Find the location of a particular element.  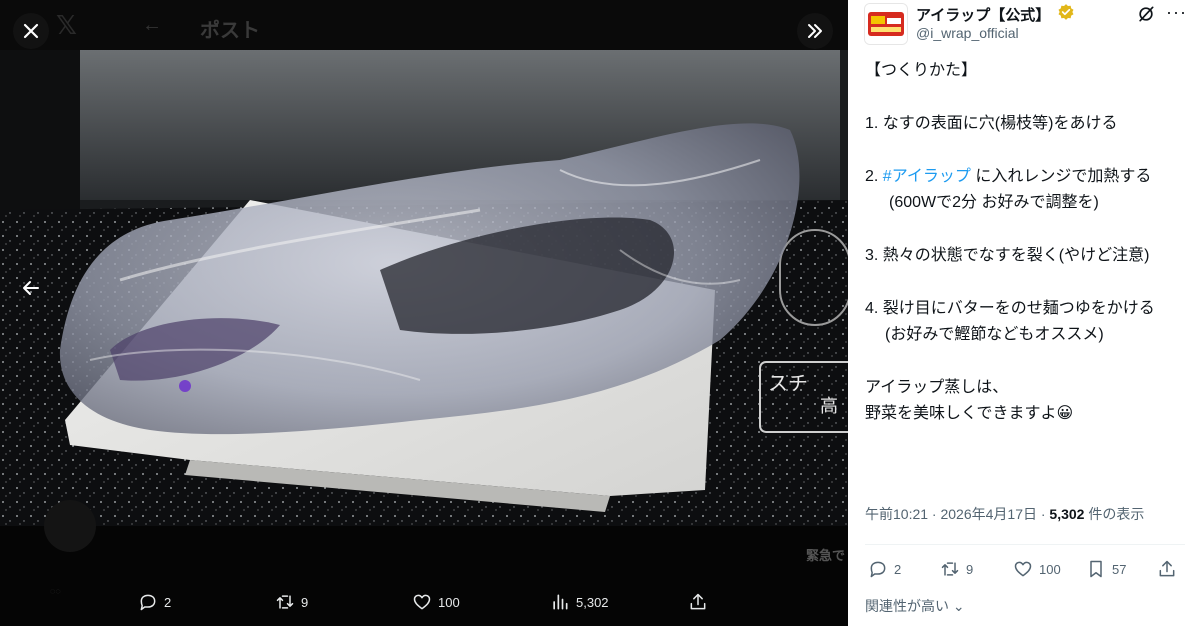

bookmark-button: 57 is located at coordinates (1106, 569).